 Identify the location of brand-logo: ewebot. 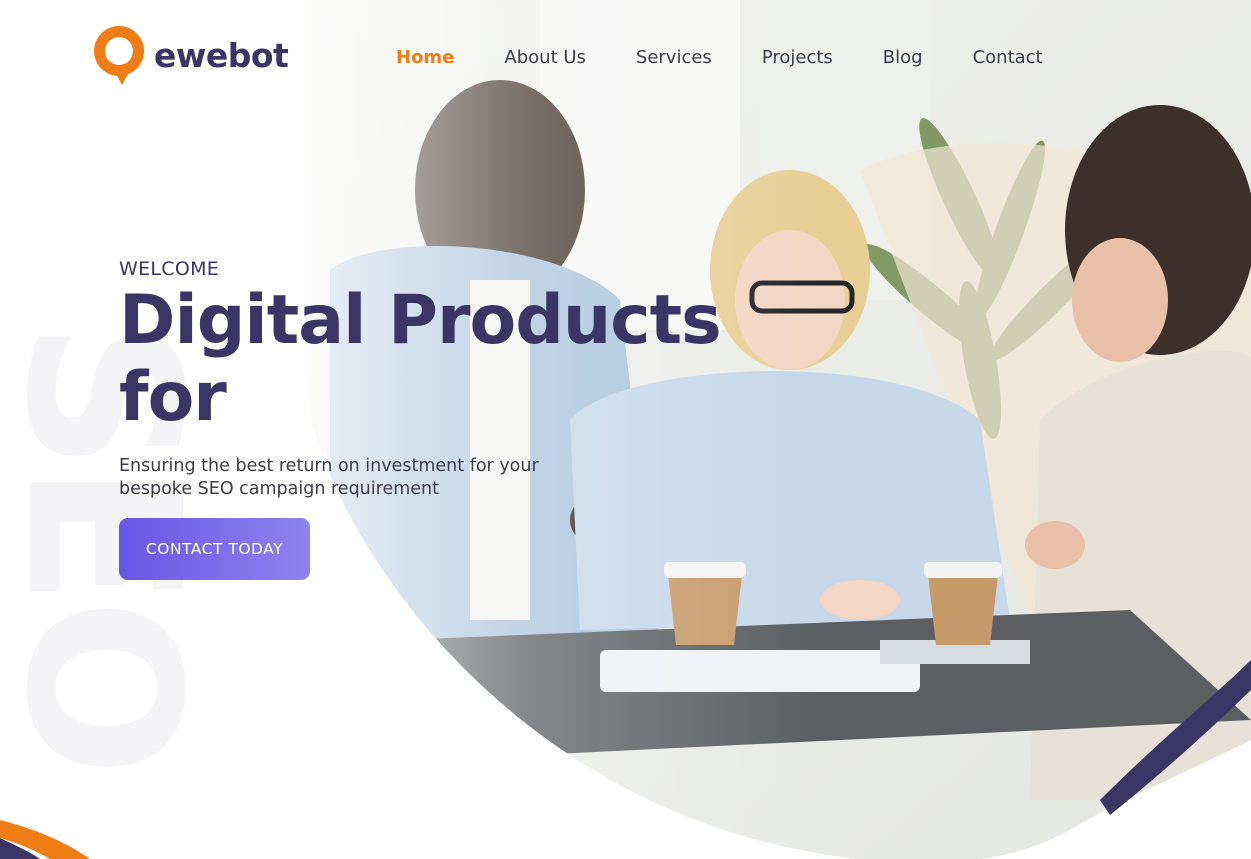
(190, 55).